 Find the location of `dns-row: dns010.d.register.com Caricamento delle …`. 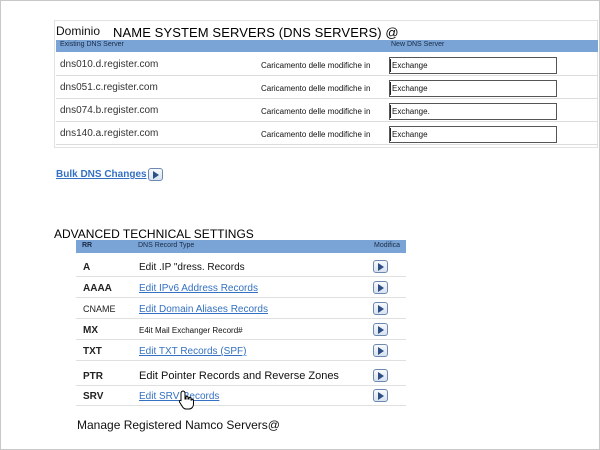

dns-row: dns010.d.register.com Caricamento delle … is located at coordinates (327, 65).